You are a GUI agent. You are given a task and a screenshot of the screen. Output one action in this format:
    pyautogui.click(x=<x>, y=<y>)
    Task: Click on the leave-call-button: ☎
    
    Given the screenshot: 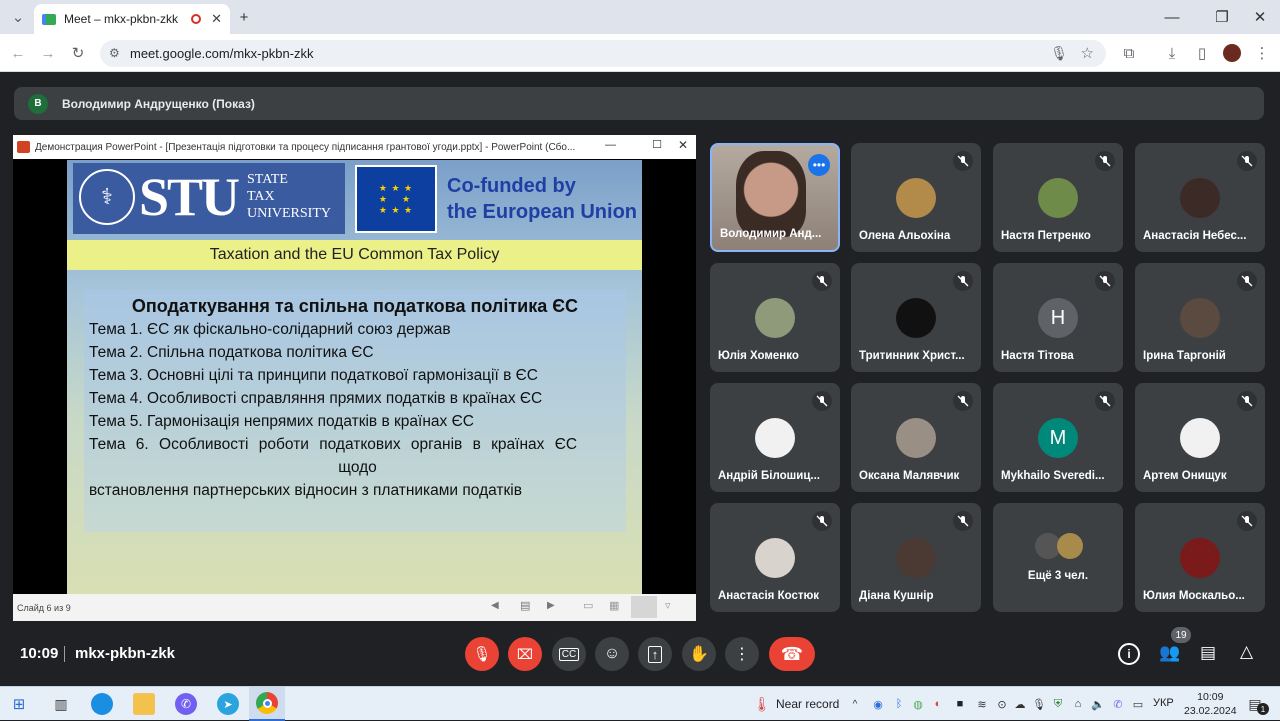 What is the action you would take?
    pyautogui.click(x=792, y=654)
    